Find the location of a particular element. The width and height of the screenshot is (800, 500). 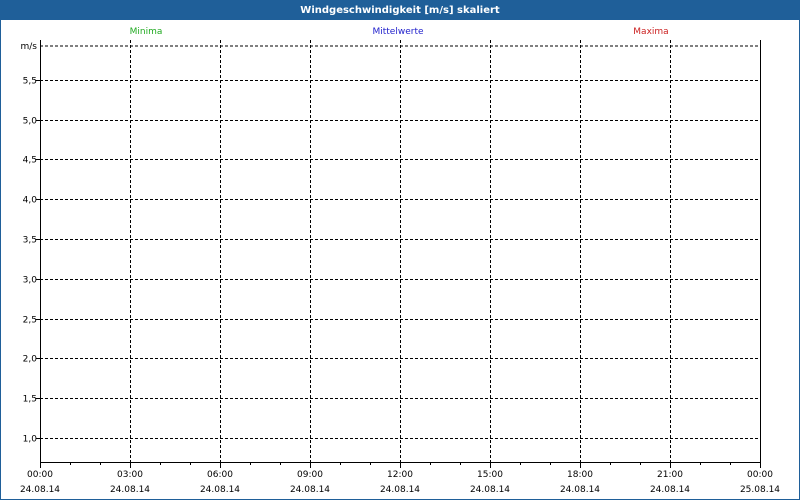

y-tick-label: 1,0 is located at coordinates (30, 440).